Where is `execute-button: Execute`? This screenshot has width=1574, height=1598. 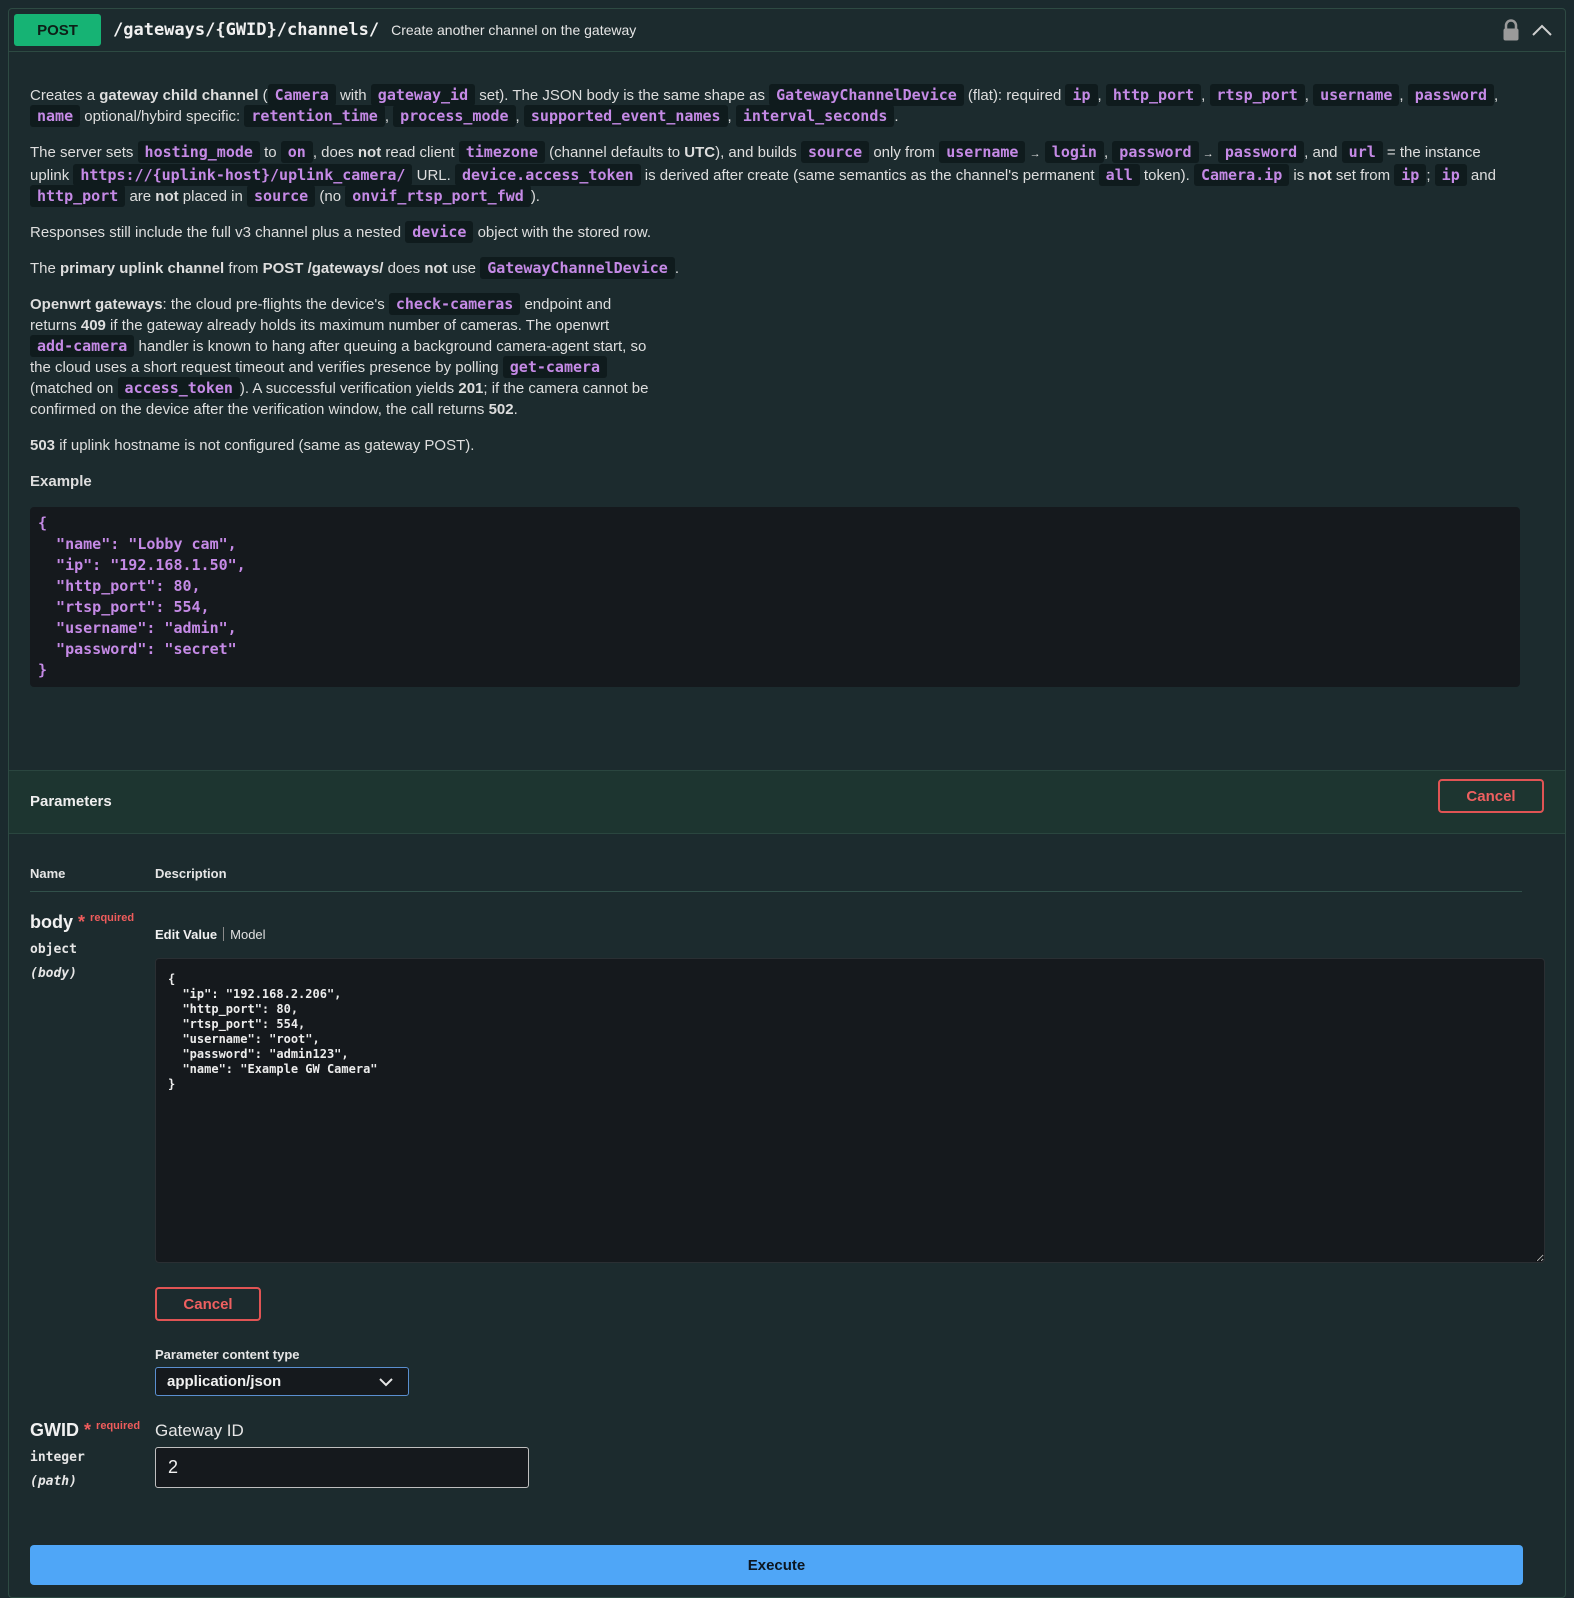
execute-button: Execute is located at coordinates (776, 1565).